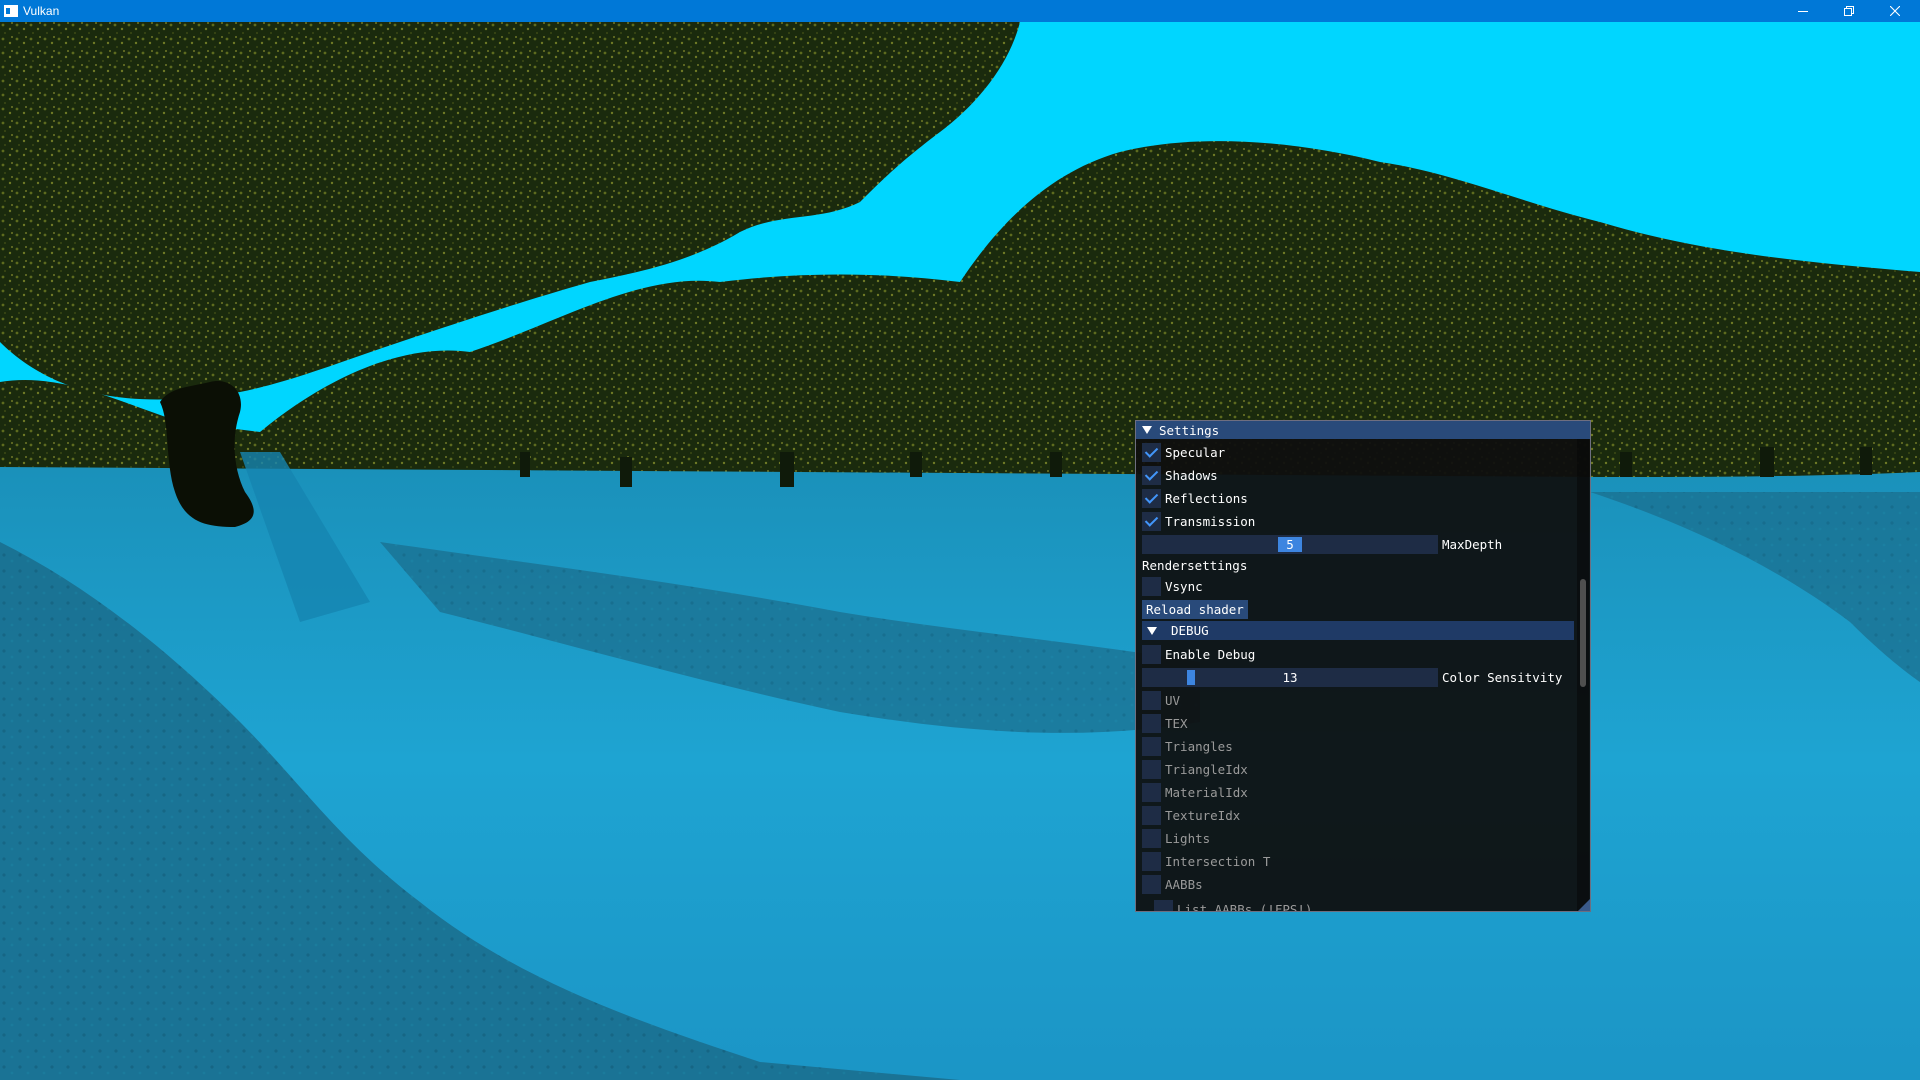 This screenshot has width=1920, height=1080. What do you see at coordinates (1358, 769) in the screenshot?
I see `debug-option-row: TriangleIdx` at bounding box center [1358, 769].